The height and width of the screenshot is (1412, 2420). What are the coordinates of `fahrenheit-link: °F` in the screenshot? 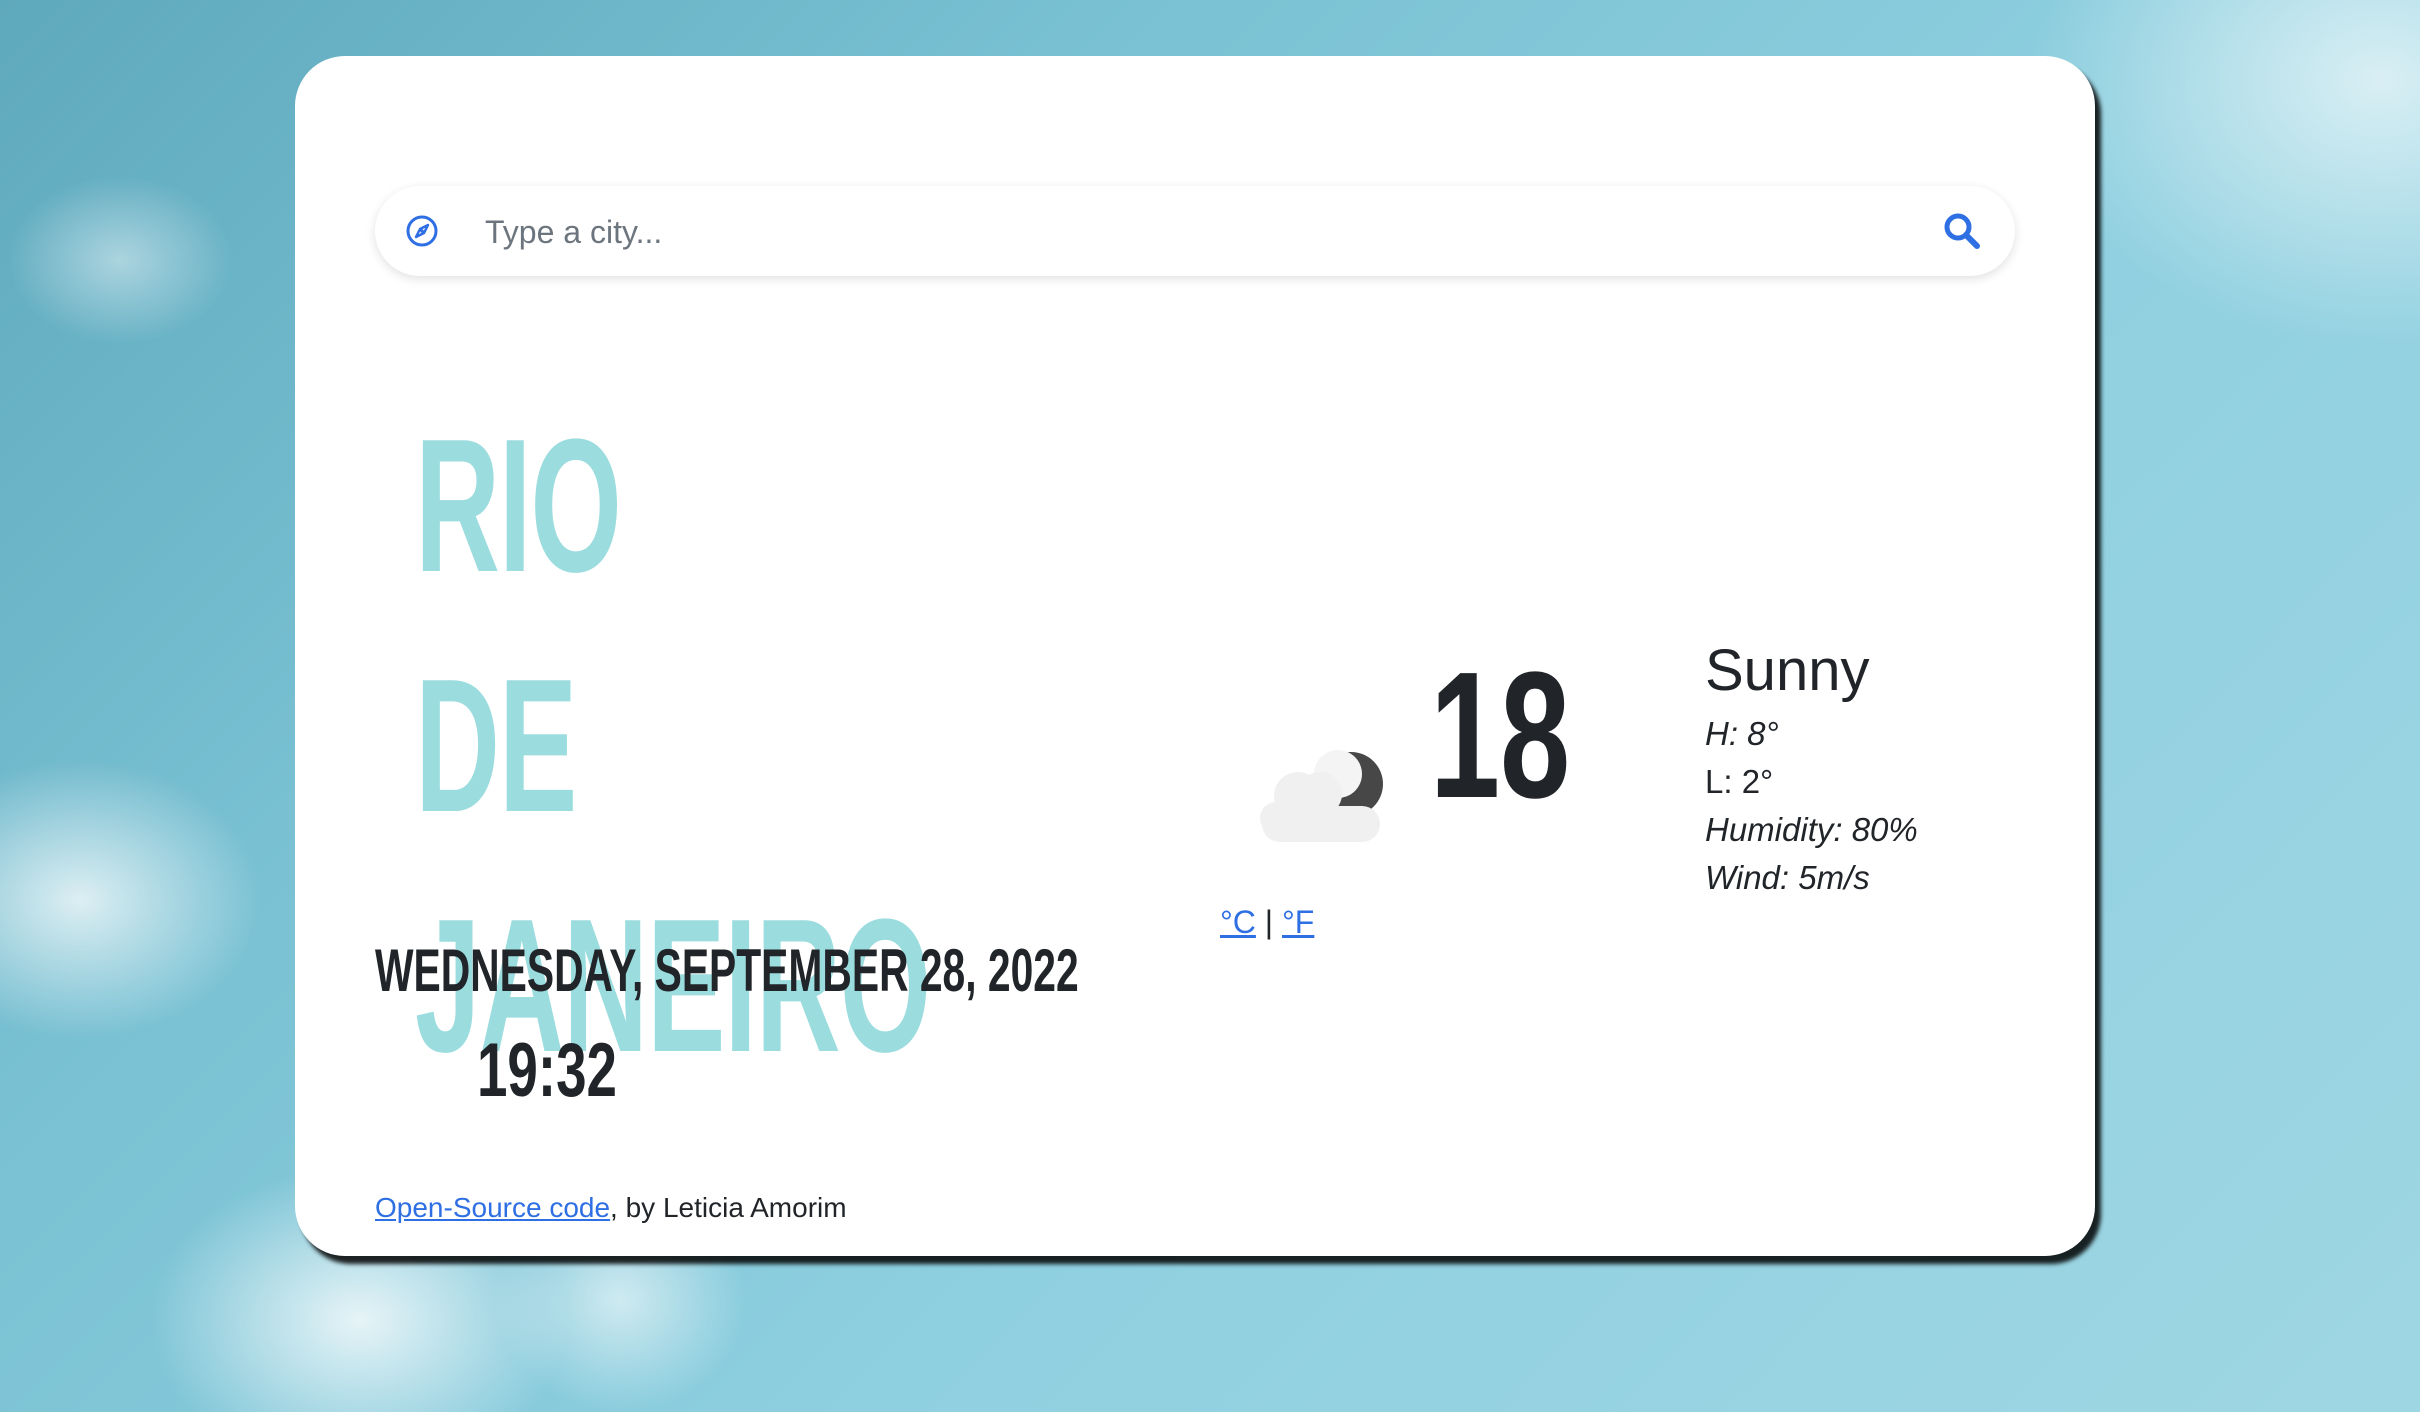 It's located at (1298, 922).